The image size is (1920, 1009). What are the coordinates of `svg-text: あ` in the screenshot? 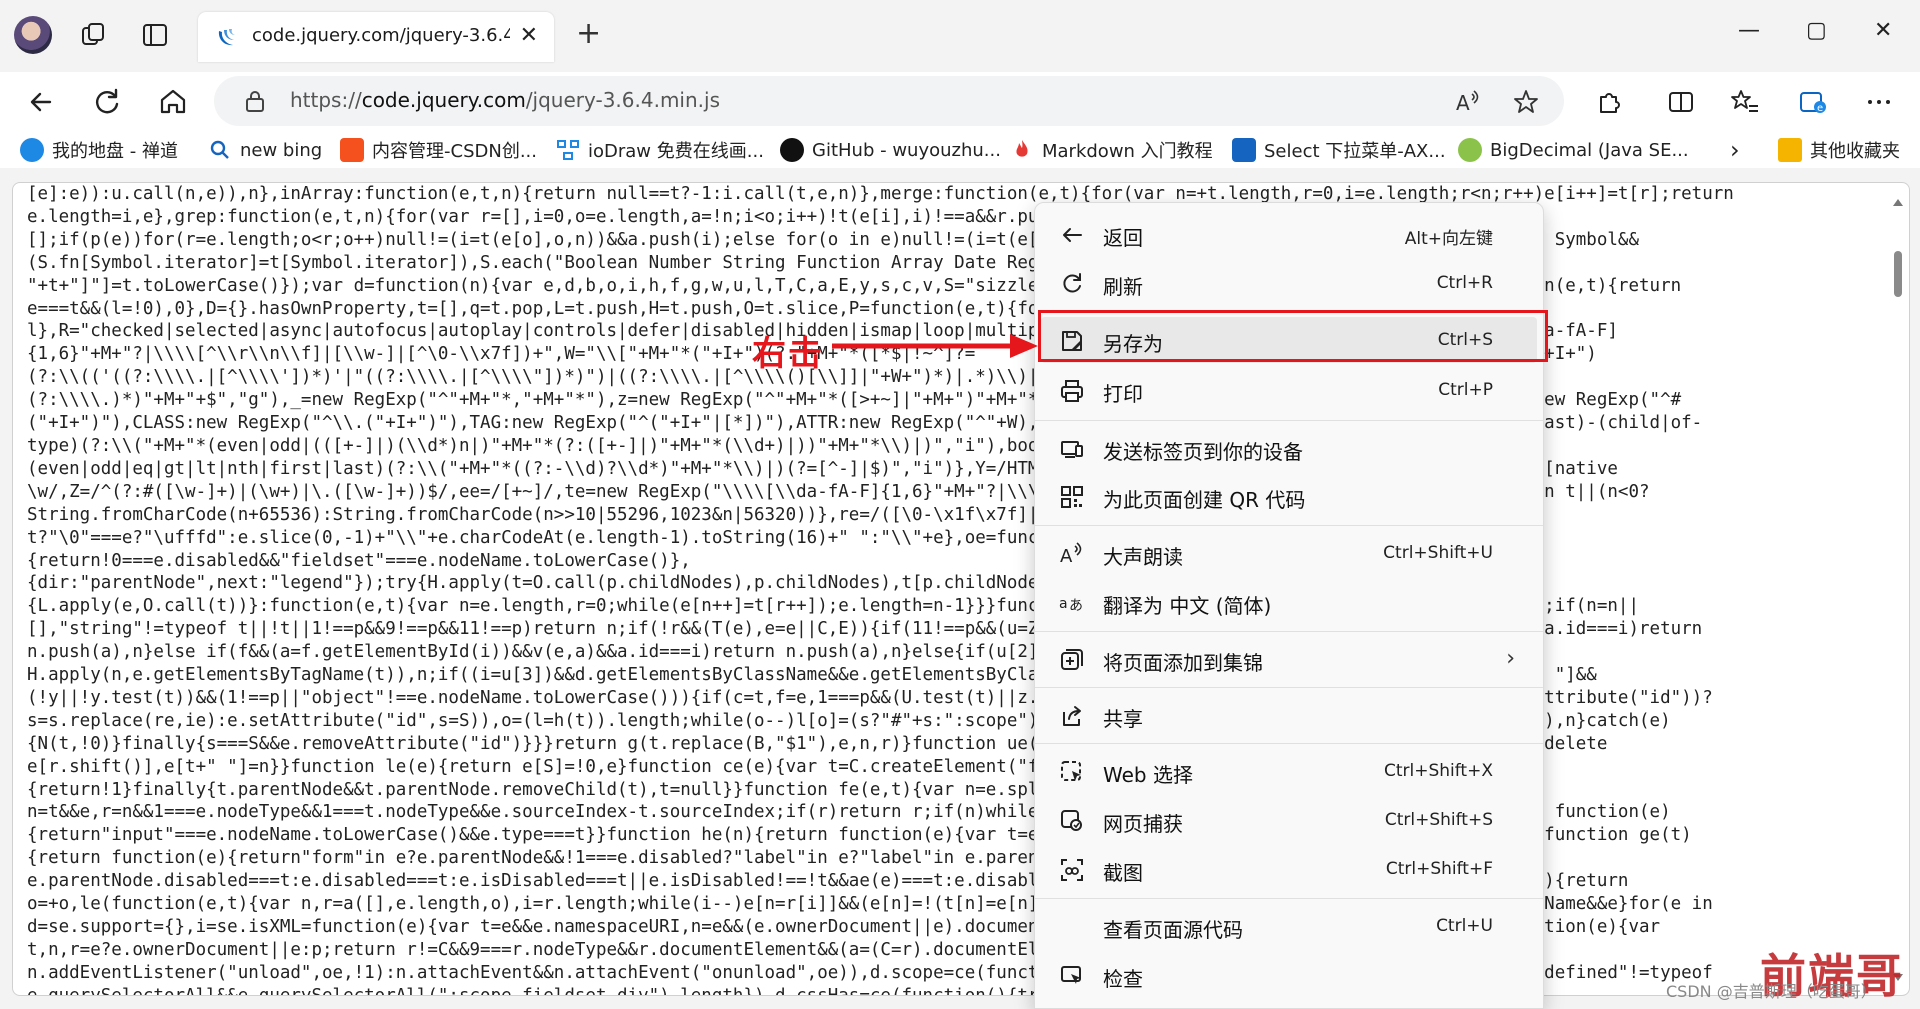 It's located at (1076, 606).